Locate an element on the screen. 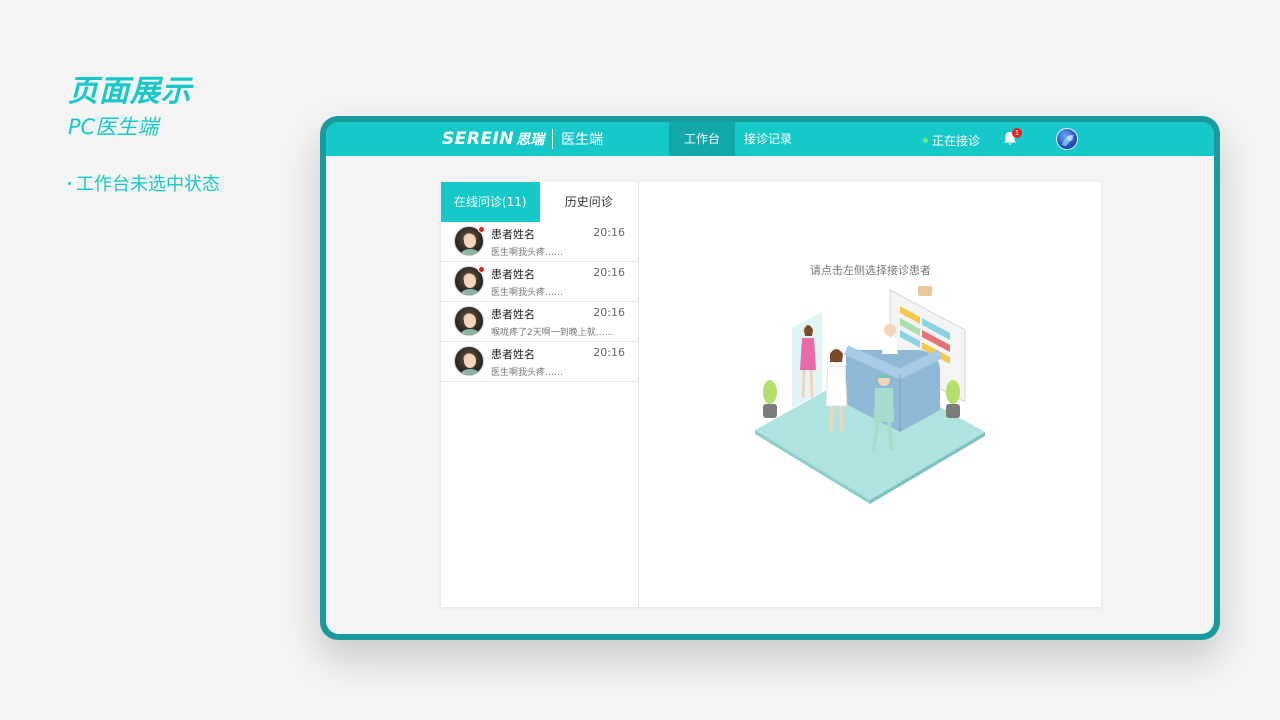 Image resolution: width=1280 pixels, height=720 pixels. logo-brand: SEREIN is located at coordinates (478, 139).